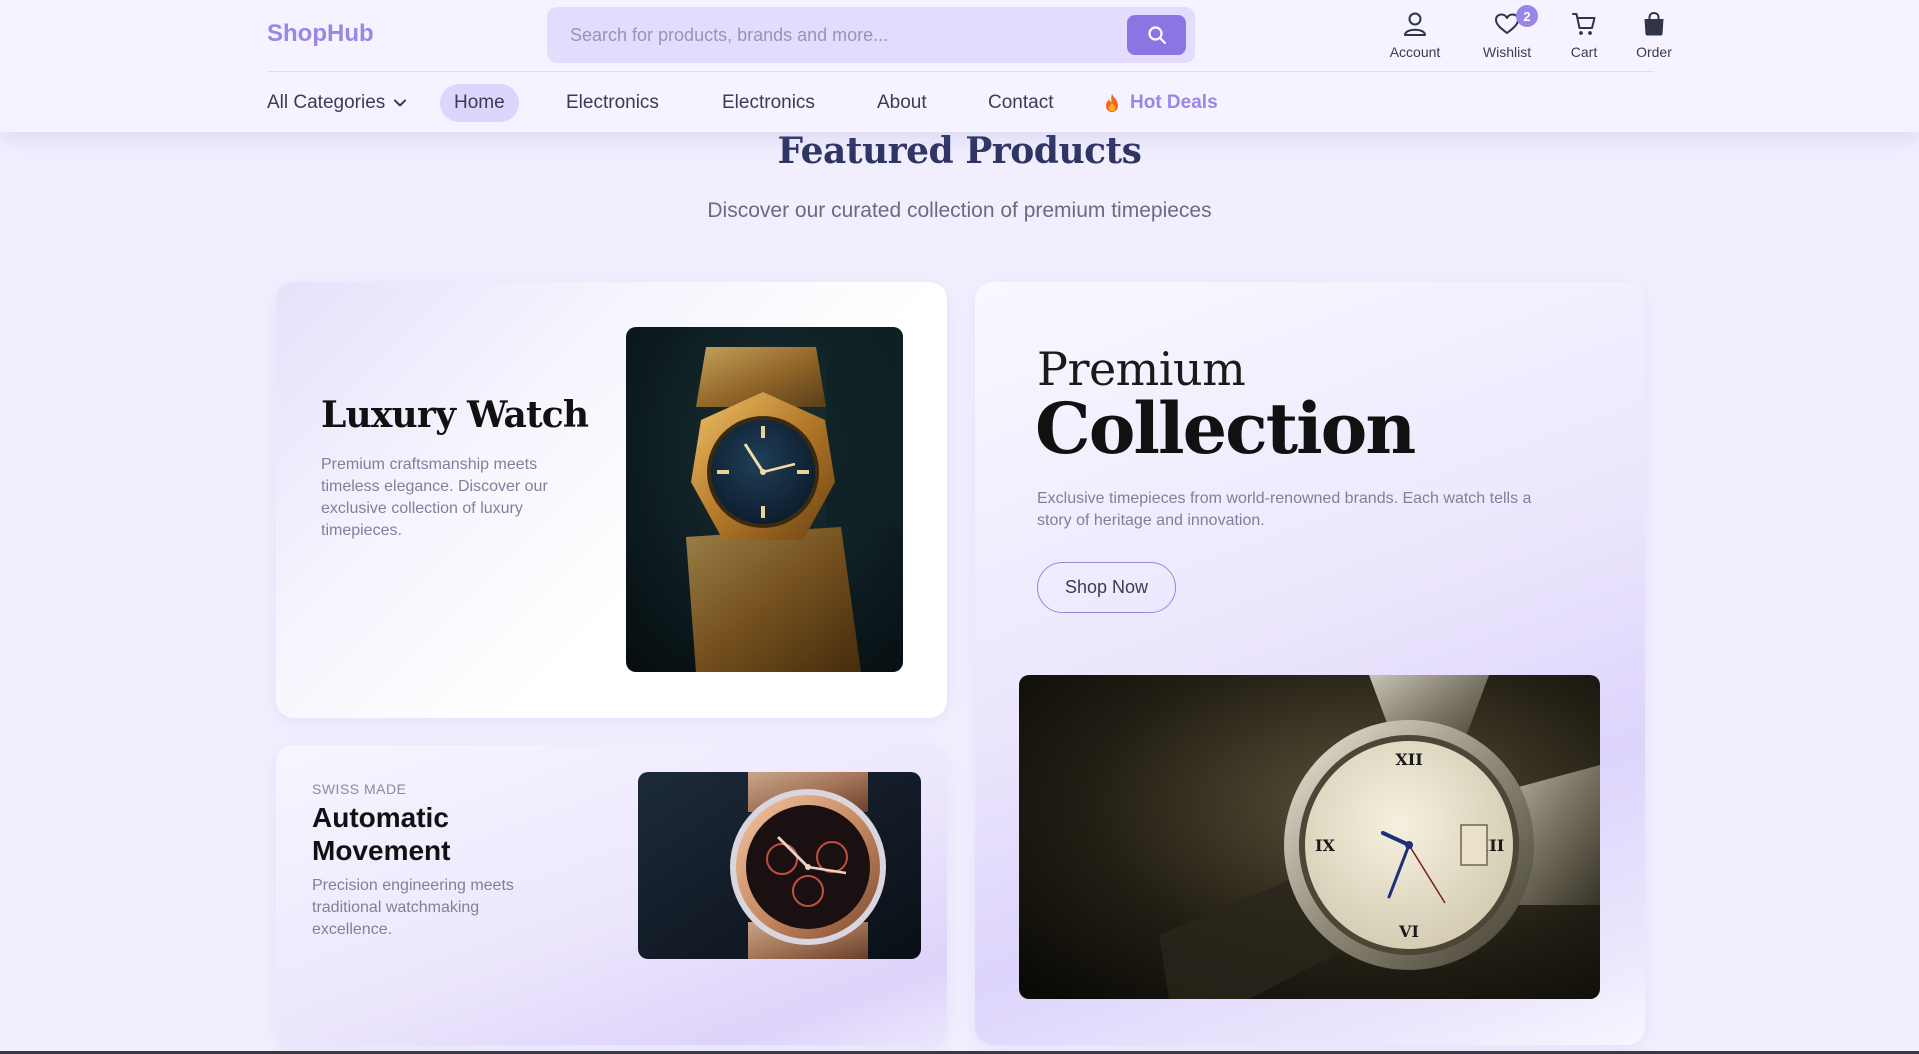  What do you see at coordinates (1415, 24) in the screenshot?
I see `user-icon` at bounding box center [1415, 24].